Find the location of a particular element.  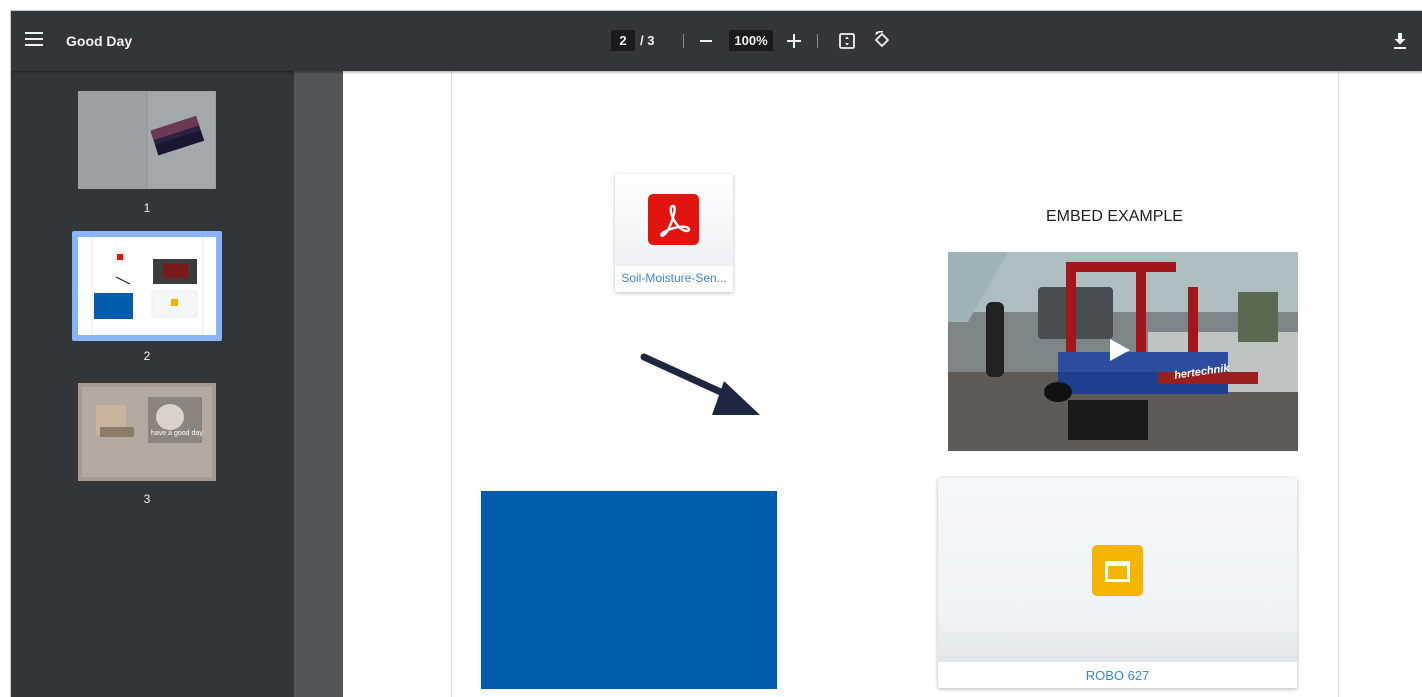

thumbnail-page-3: have a good day is located at coordinates (147, 432).